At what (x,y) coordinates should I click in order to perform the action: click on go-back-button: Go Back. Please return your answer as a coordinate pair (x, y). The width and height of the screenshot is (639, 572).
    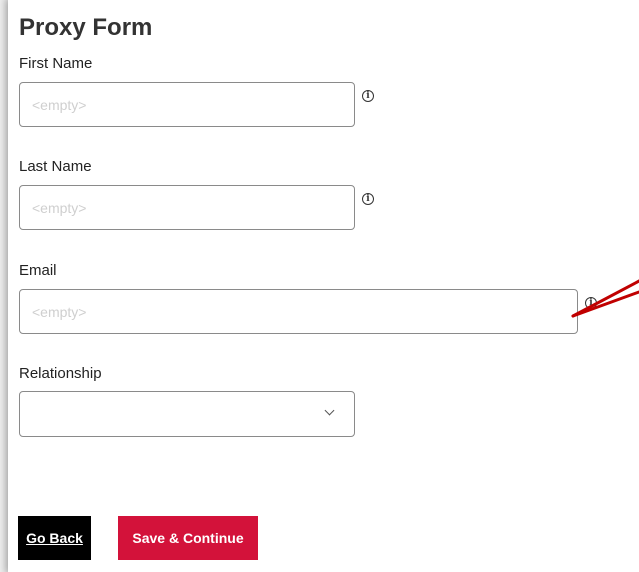
    Looking at the image, I should click on (54, 538).